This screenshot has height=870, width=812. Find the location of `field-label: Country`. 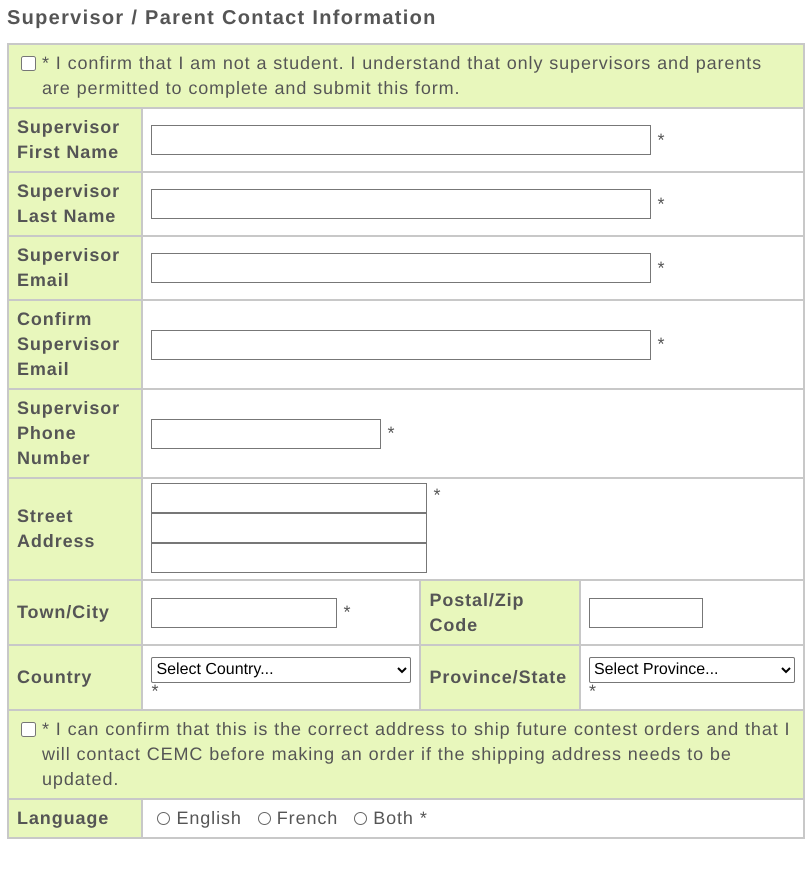

field-label: Country is located at coordinates (54, 677).